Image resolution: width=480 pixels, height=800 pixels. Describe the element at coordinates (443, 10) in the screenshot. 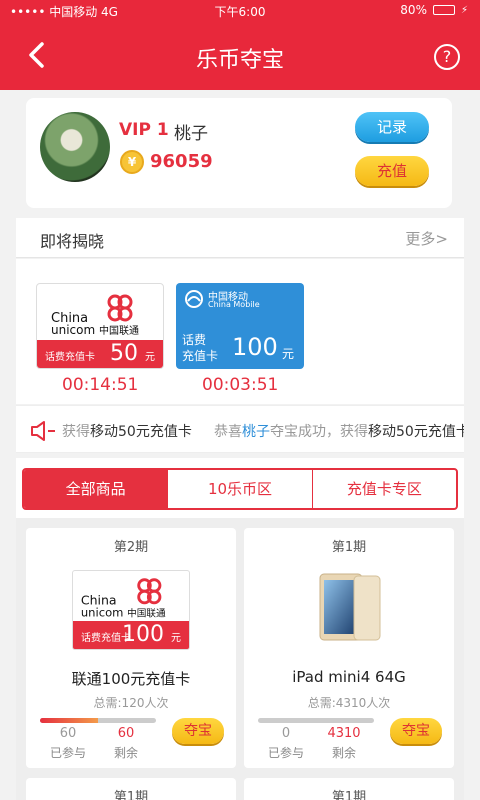

I see `battery-icon` at that location.